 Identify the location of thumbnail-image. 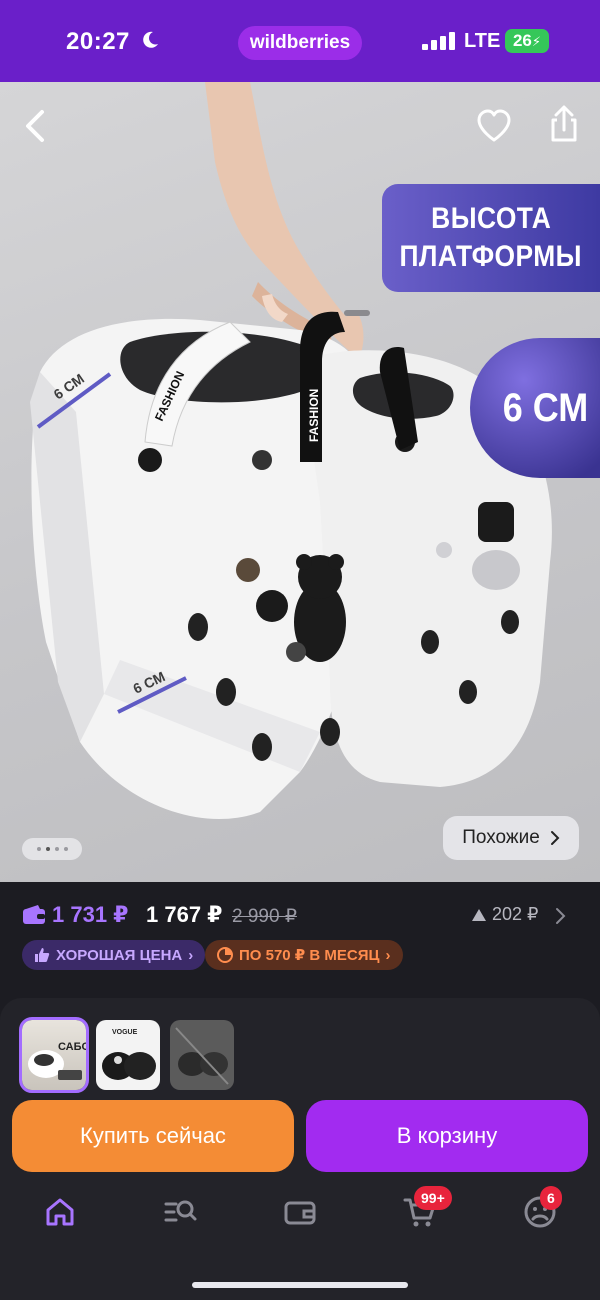
(202, 1056).